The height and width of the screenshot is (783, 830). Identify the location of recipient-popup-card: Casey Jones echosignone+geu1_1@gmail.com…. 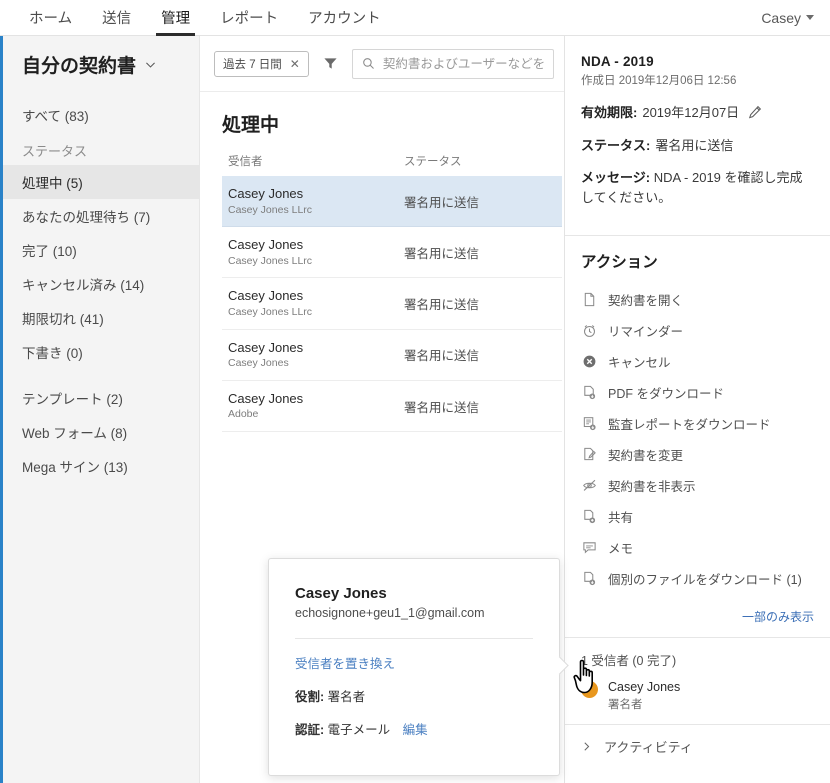
(414, 667).